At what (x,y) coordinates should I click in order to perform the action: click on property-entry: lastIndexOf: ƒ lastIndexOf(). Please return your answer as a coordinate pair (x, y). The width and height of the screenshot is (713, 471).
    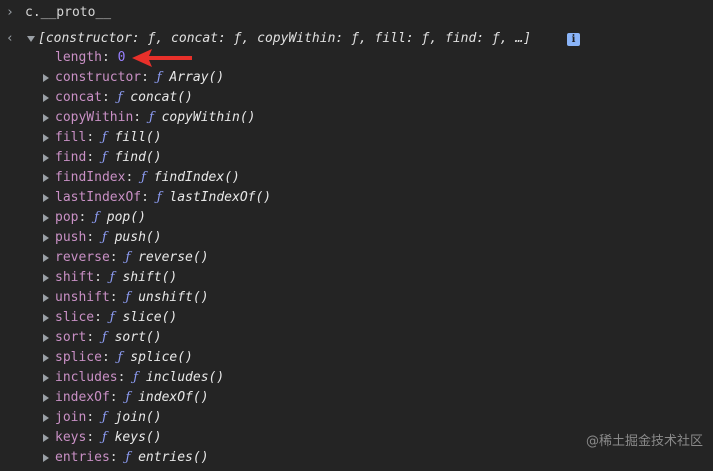
    Looking at the image, I should click on (163, 198).